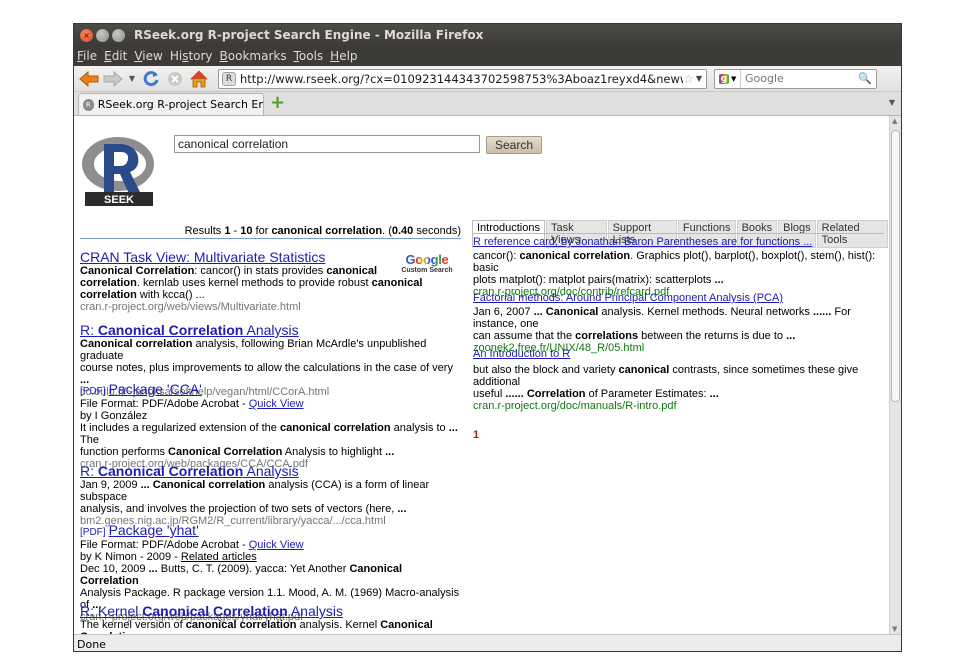  Describe the element at coordinates (309, 56) in the screenshot. I see `menu-tools: Tools` at that location.